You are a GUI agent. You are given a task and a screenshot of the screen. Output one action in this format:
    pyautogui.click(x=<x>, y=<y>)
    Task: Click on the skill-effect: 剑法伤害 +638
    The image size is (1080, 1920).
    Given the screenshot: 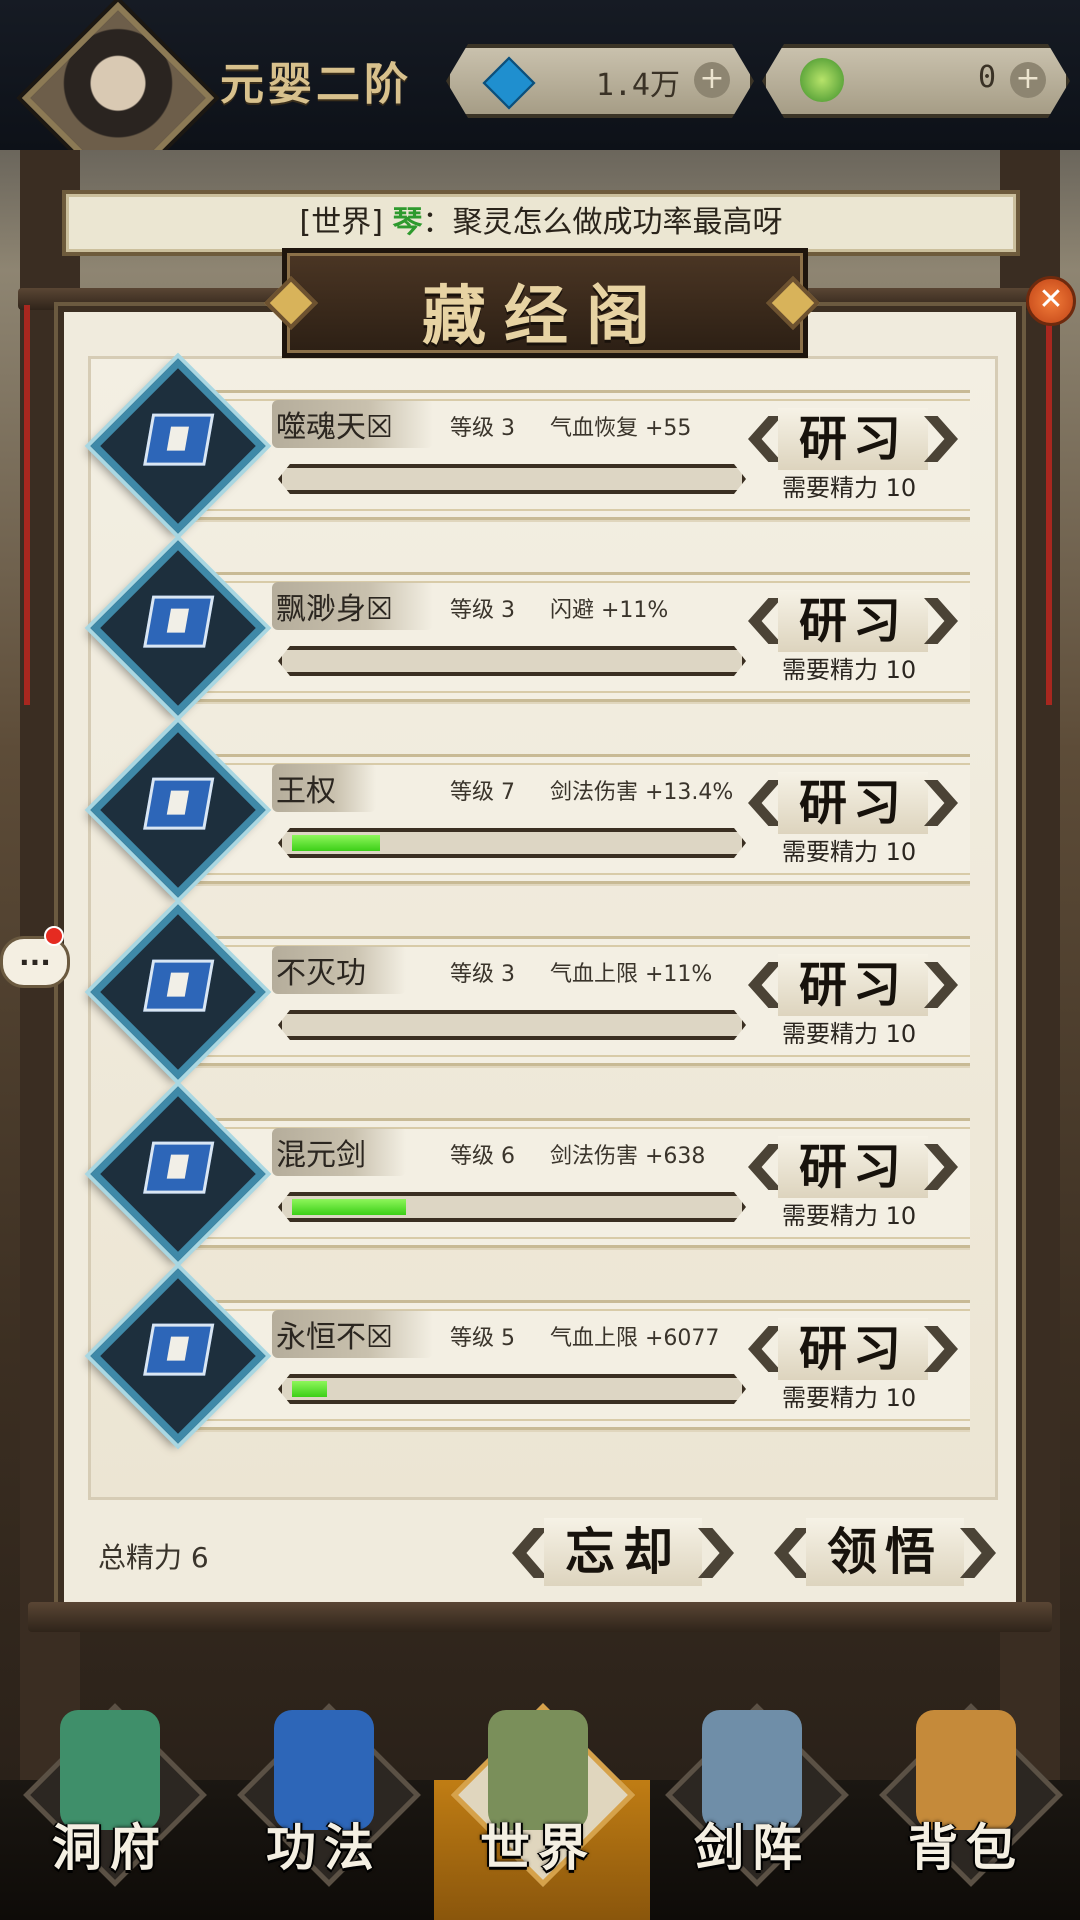 What is the action you would take?
    pyautogui.click(x=628, y=1156)
    